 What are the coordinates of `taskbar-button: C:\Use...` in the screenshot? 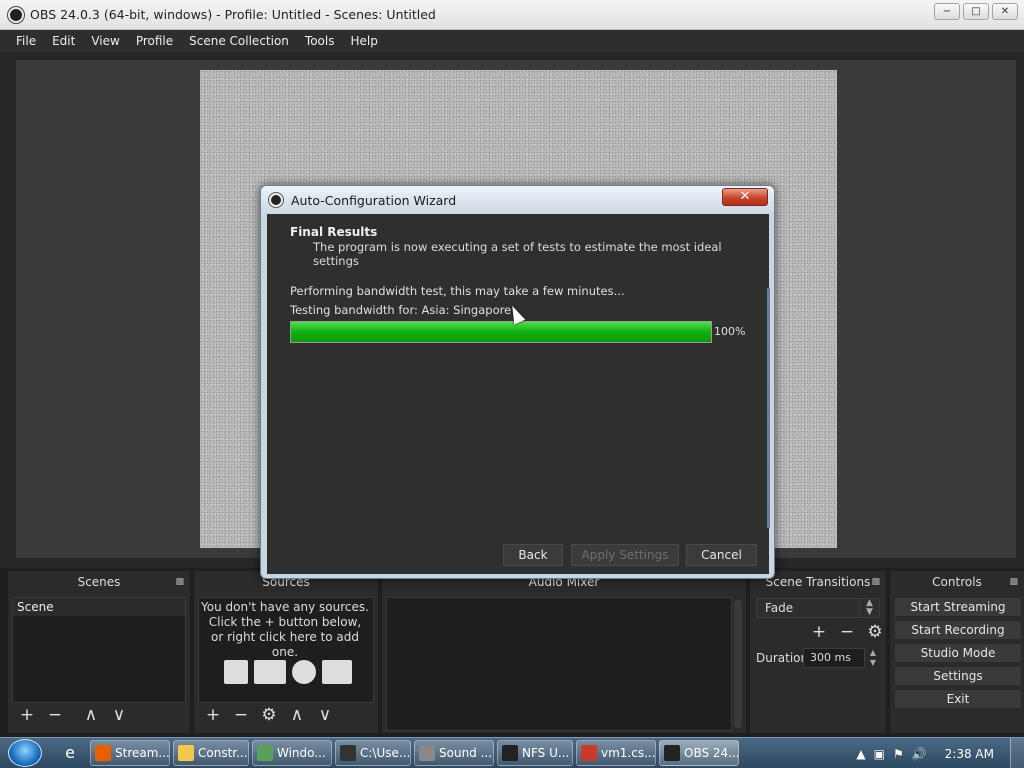 It's located at (373, 753).